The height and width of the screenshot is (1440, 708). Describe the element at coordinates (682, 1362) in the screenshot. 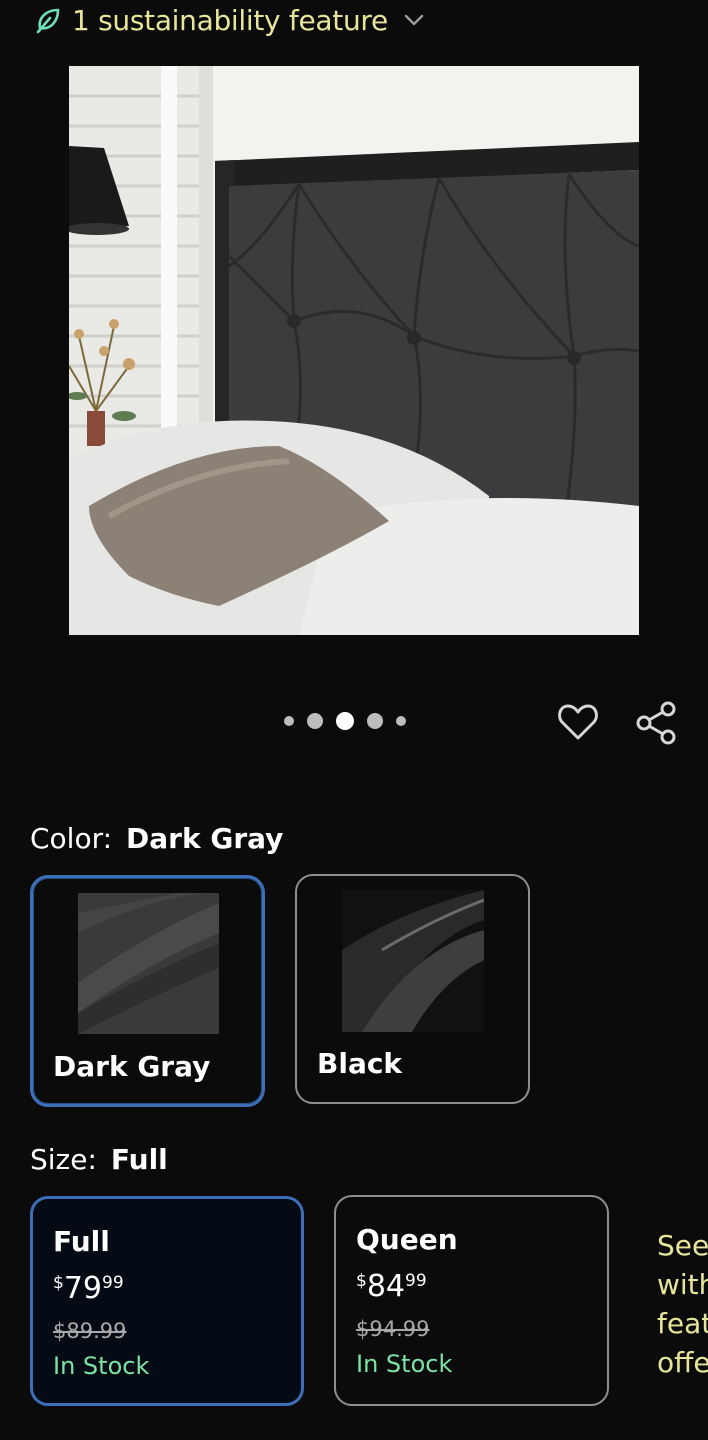

I see `side-note-line: offe` at that location.